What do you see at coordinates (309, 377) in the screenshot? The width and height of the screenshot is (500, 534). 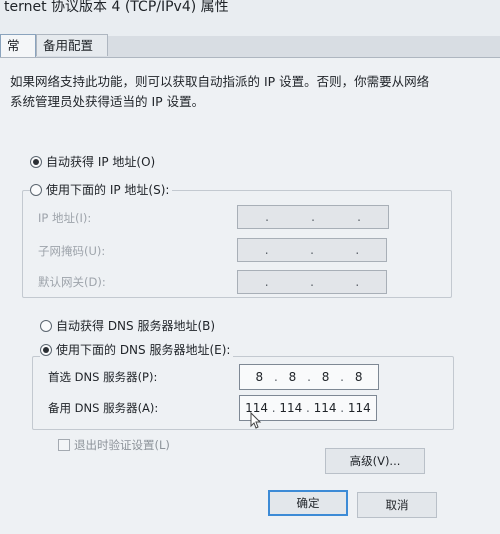 I see `preferred-dns-field: 8. 8. 8. 8` at bounding box center [309, 377].